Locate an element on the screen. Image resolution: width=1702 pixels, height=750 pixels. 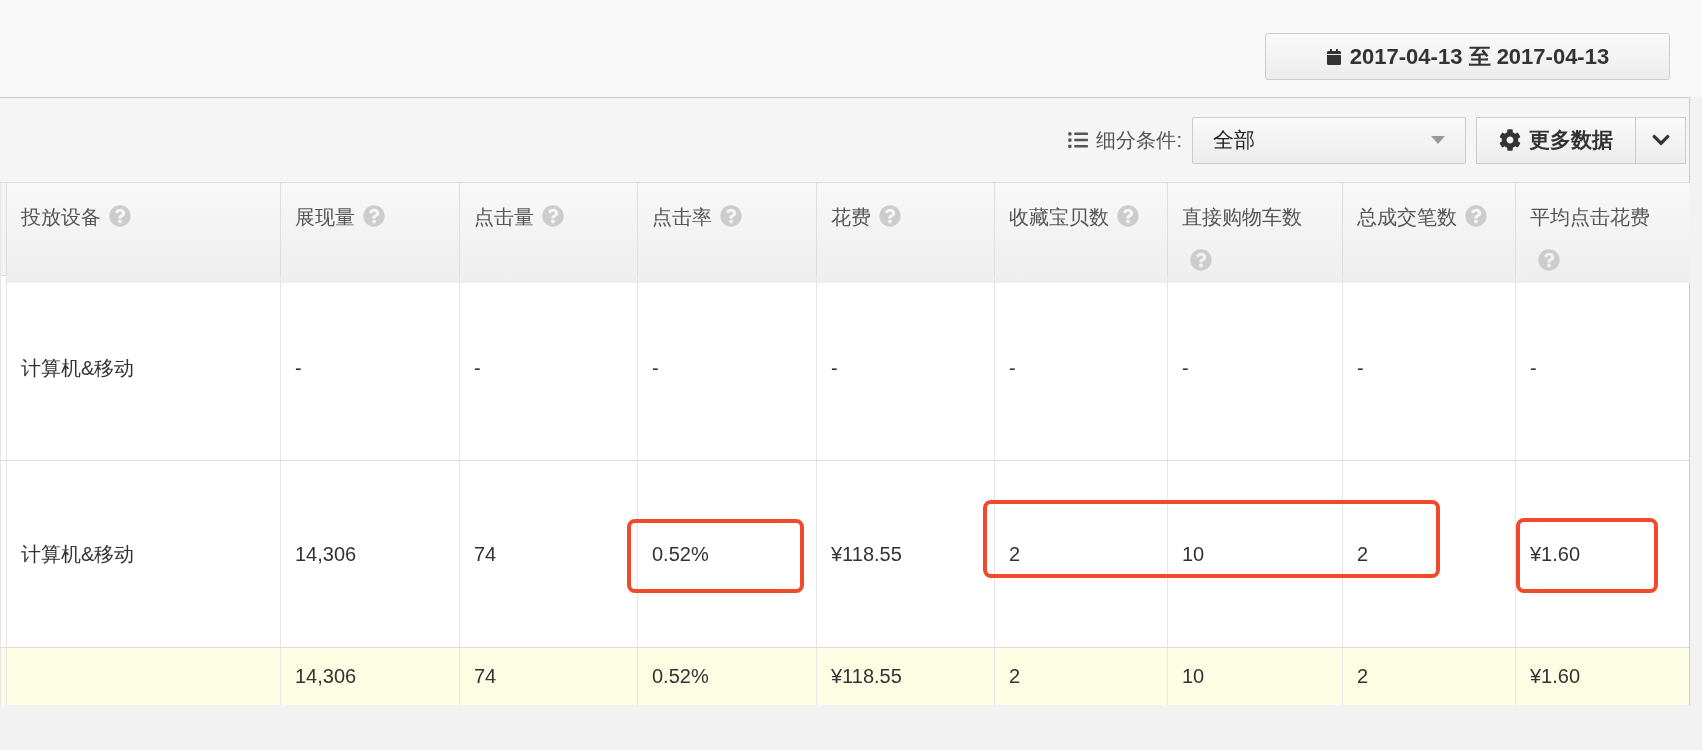
column-header: 展现量 is located at coordinates (369, 233).